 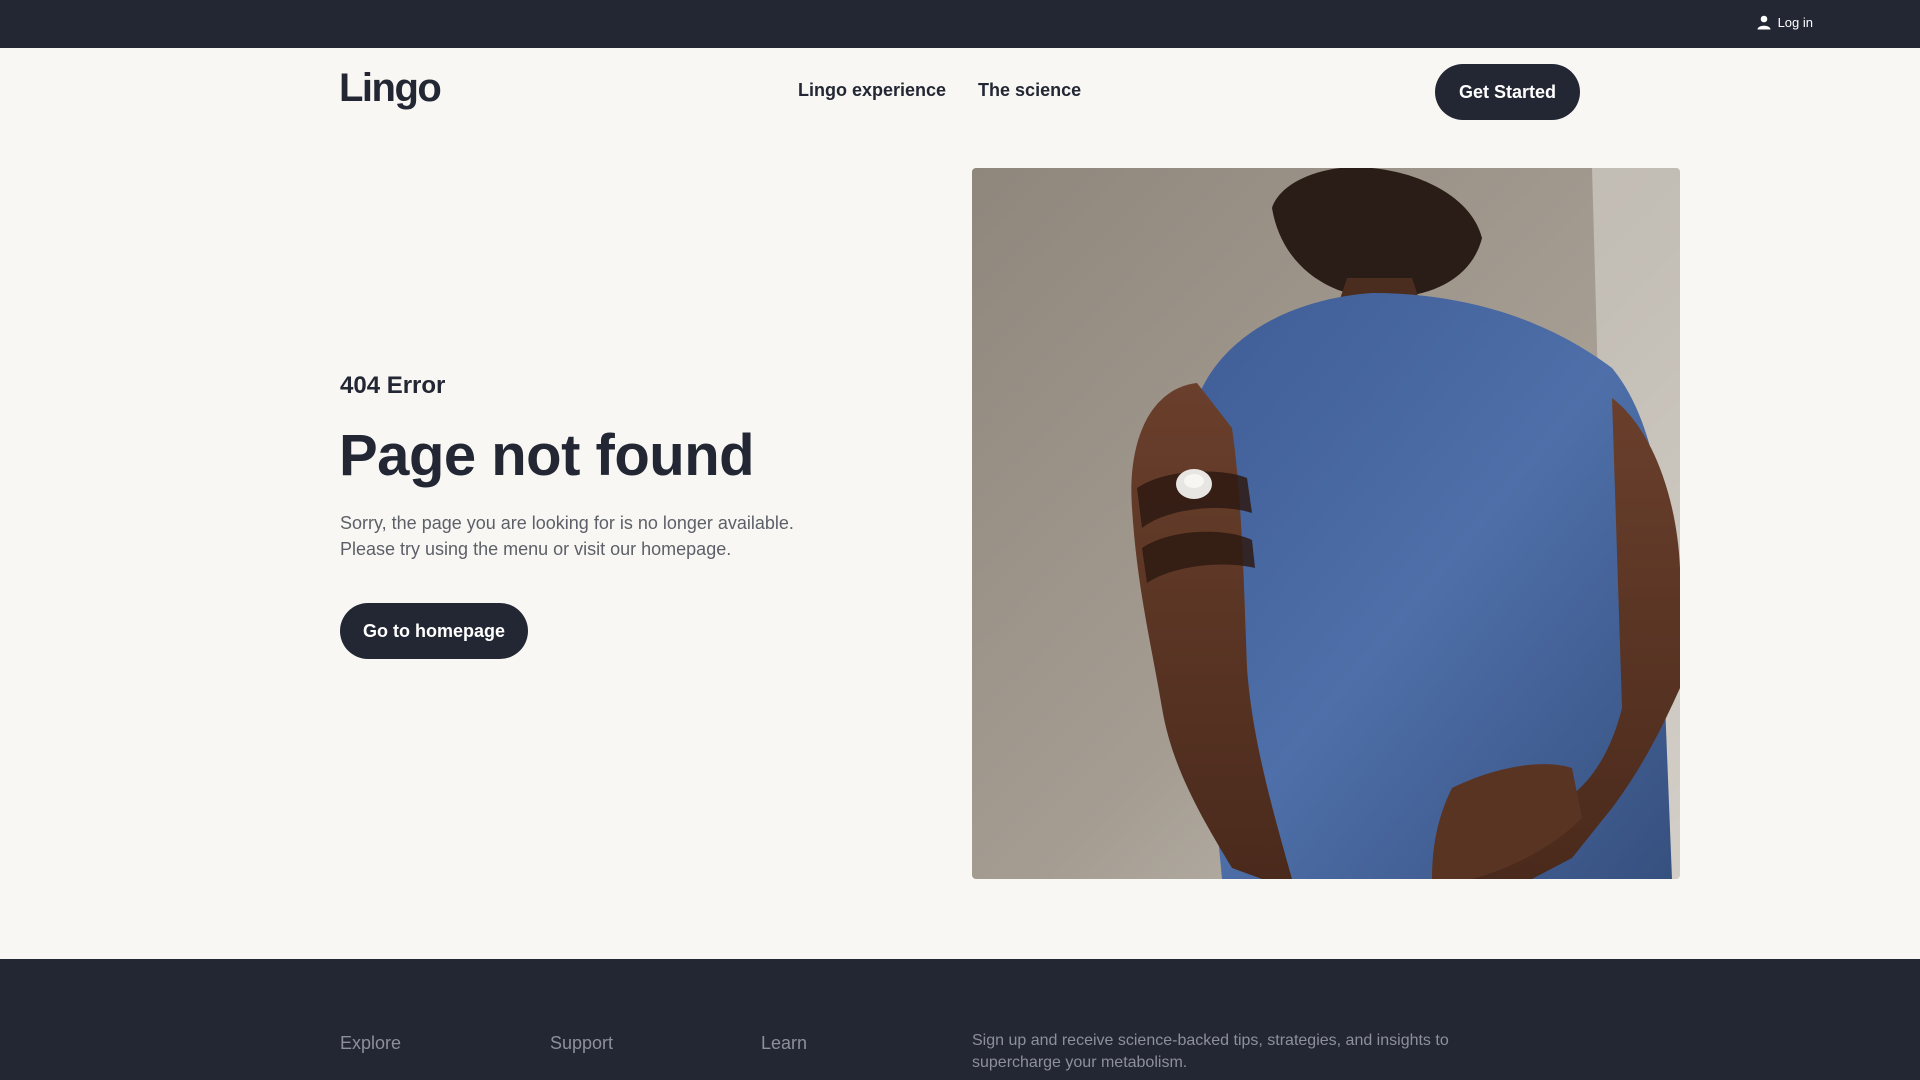 I want to click on footer-column-explore: Explore, so click(x=371, y=1043).